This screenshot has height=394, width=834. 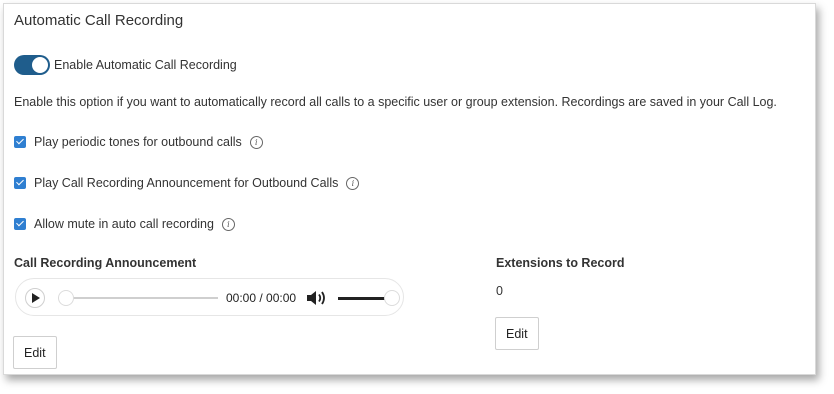 I want to click on periodic-tones-label: Play periodic tones for outbound calls, so click(x=138, y=142).